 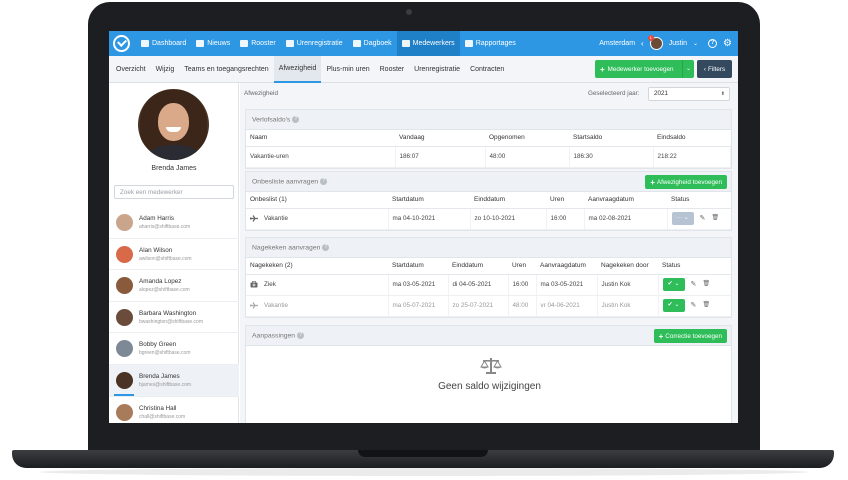 I want to click on sort-arrows-icon: ⬍, so click(x=722, y=94).